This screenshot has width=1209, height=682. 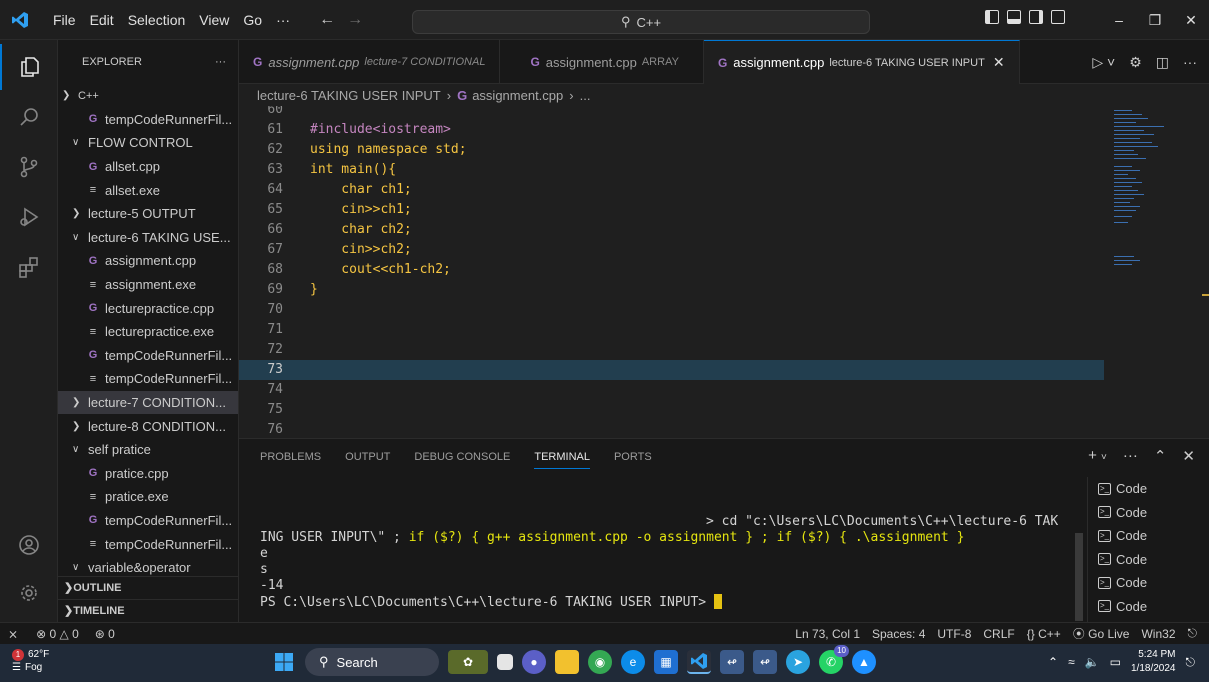 I want to click on menu-view: View, so click(x=214, y=20).